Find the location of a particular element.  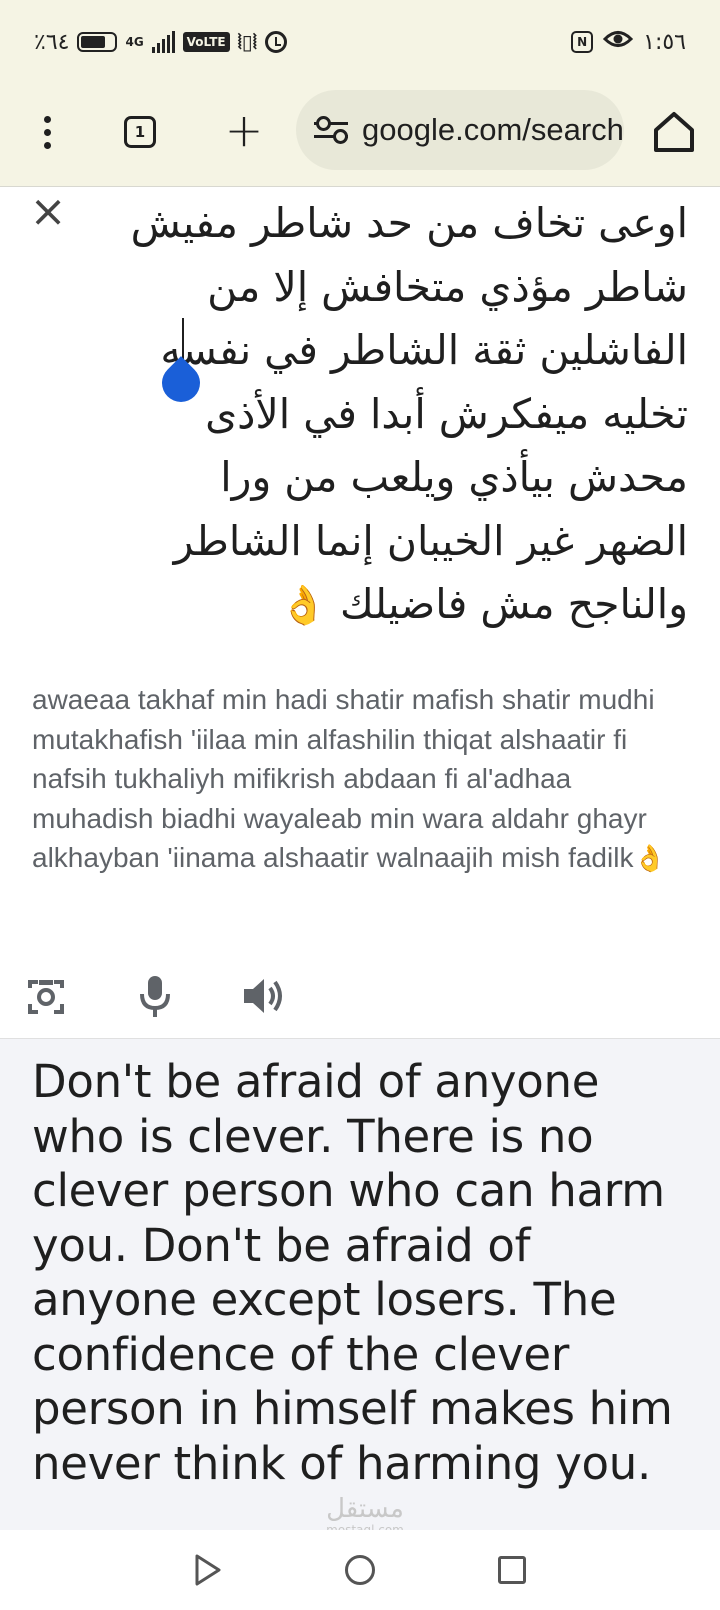

recents-square-icon is located at coordinates (512, 1570).